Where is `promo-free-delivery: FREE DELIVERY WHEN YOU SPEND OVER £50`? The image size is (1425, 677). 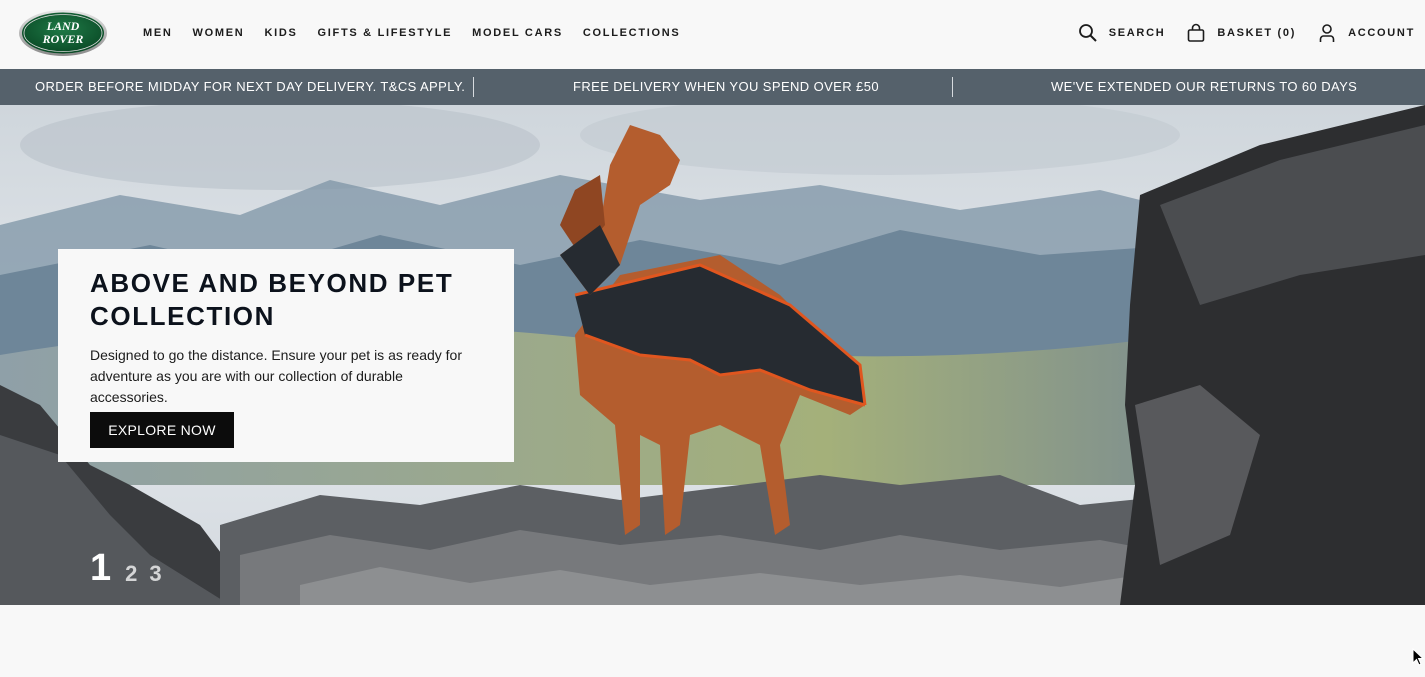 promo-free-delivery: FREE DELIVERY WHEN YOU SPEND OVER £50 is located at coordinates (726, 86).